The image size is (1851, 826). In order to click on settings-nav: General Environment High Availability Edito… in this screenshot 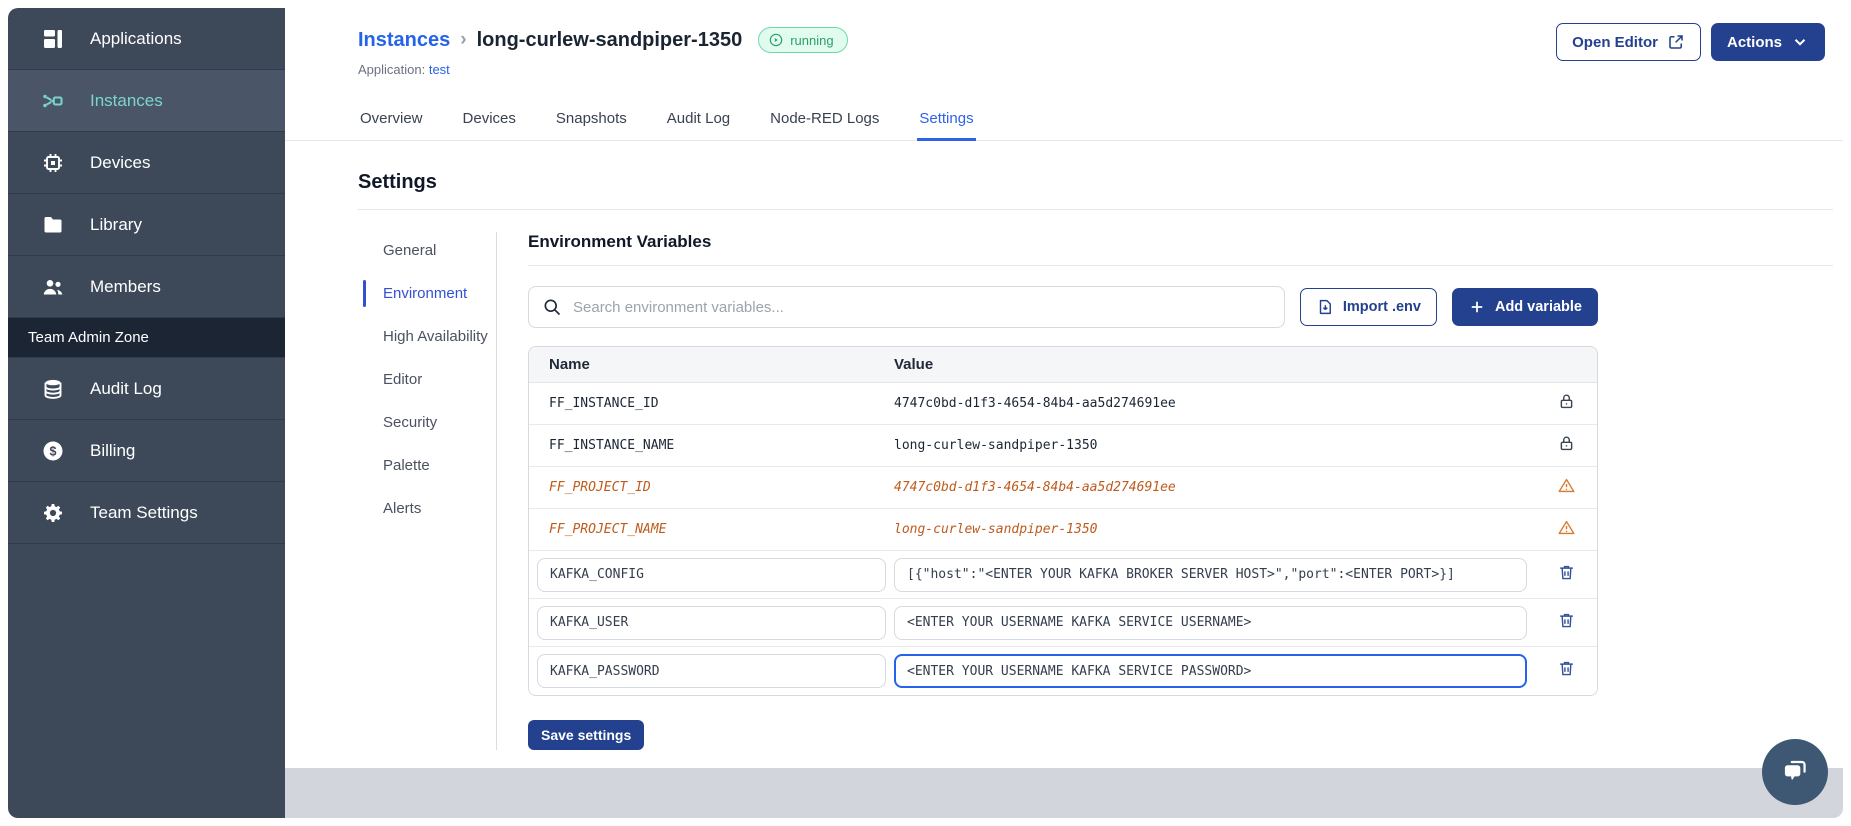, I will do `click(427, 491)`.